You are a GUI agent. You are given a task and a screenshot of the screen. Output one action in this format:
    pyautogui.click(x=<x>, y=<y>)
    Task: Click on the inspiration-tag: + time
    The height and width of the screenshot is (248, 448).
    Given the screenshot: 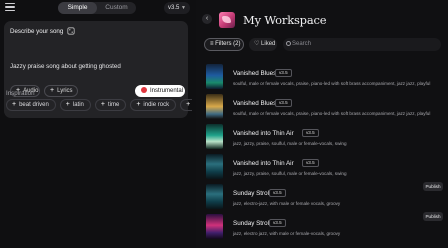 What is the action you would take?
    pyautogui.click(x=110, y=105)
    